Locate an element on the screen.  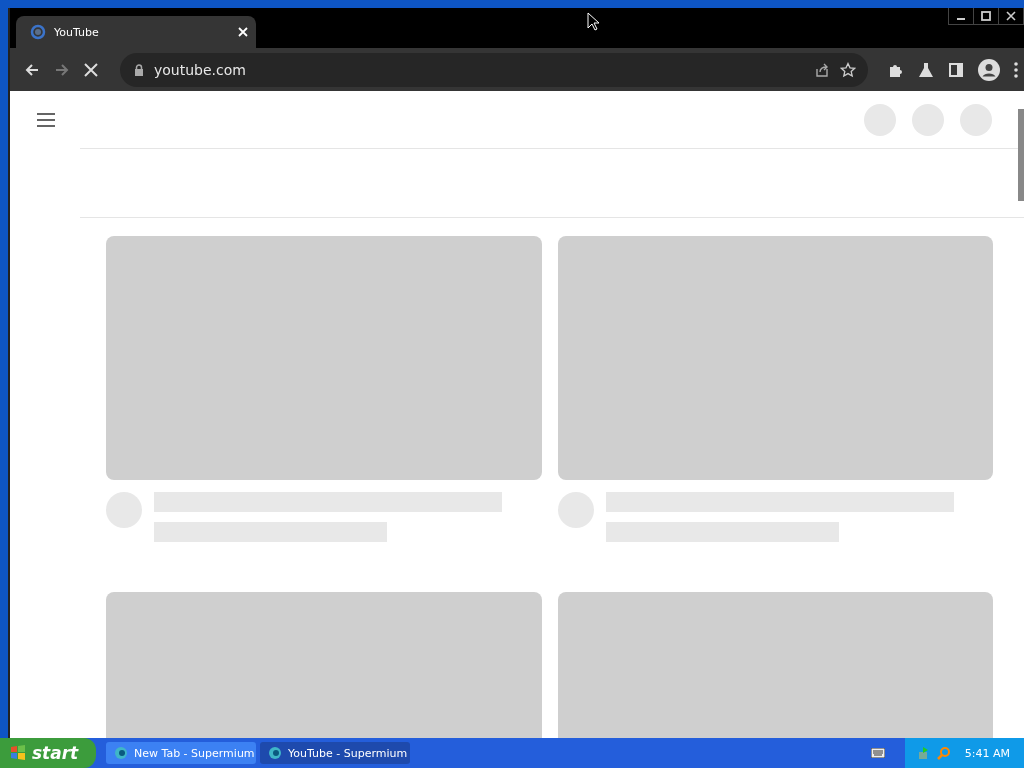
share-icon is located at coordinates (822, 69).